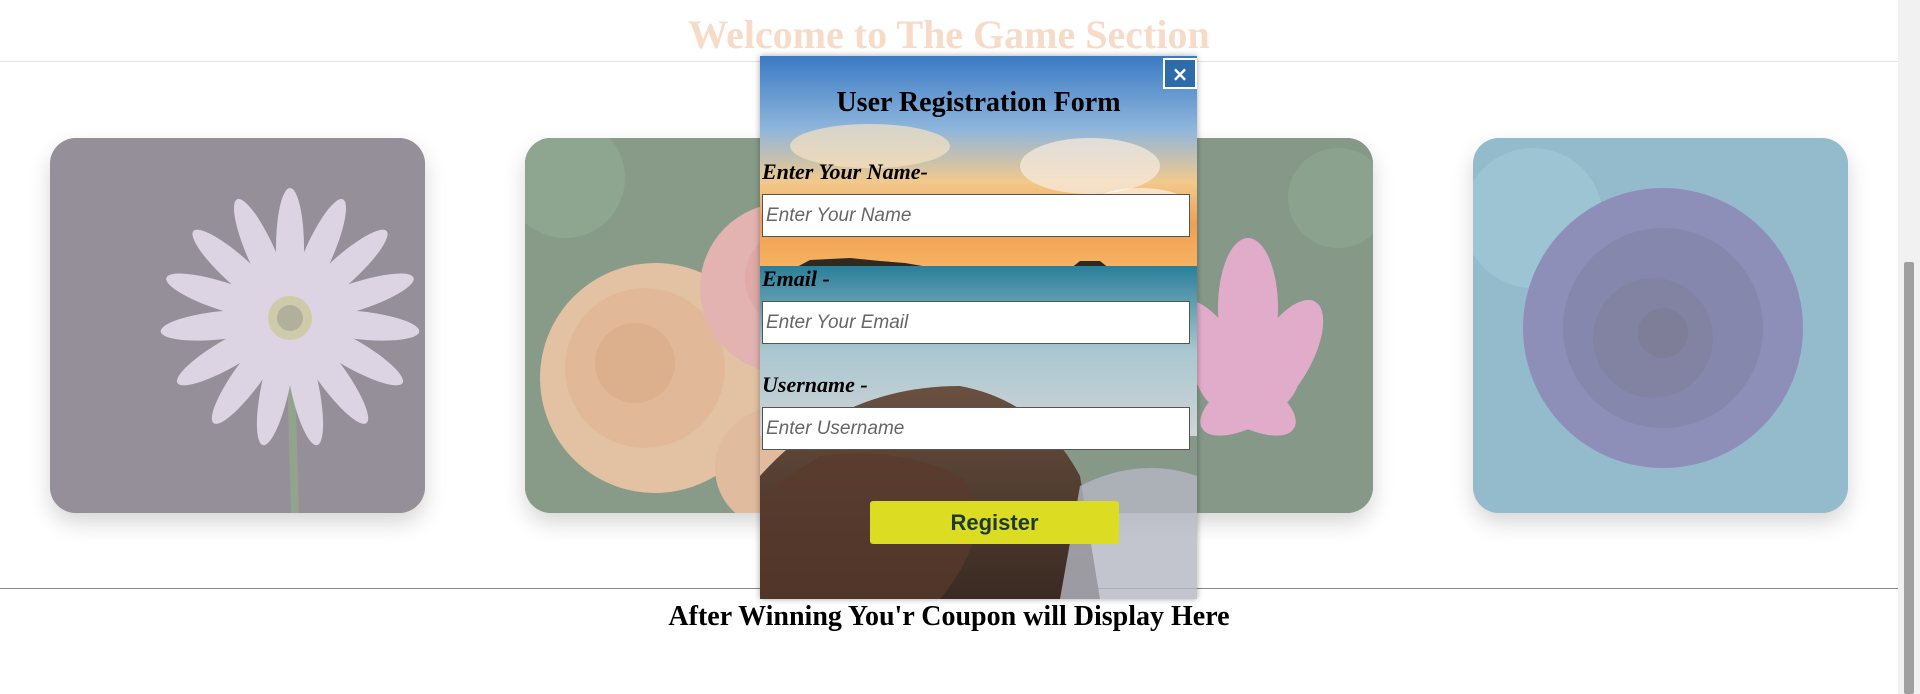  I want to click on close-icon: ×, so click(1180, 73).